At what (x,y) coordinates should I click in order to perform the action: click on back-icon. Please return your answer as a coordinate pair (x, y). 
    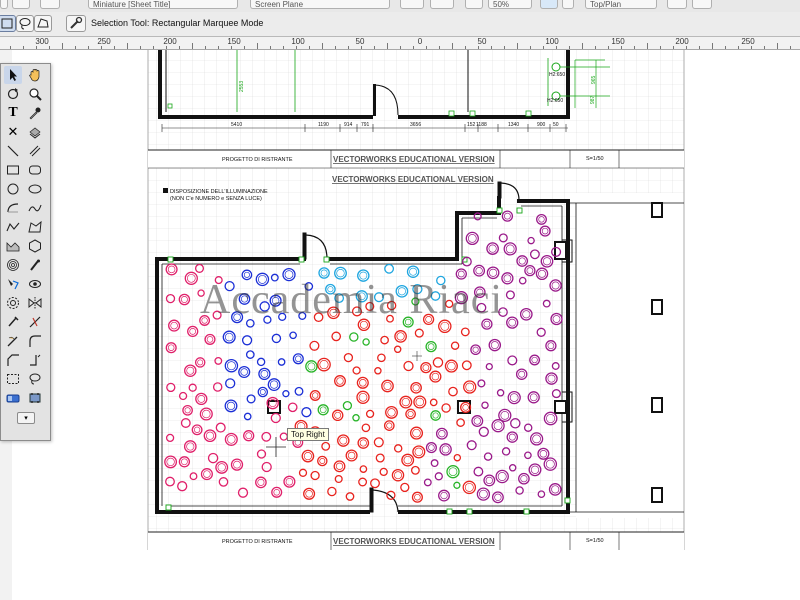
    Looking at the image, I should click on (50, 4).